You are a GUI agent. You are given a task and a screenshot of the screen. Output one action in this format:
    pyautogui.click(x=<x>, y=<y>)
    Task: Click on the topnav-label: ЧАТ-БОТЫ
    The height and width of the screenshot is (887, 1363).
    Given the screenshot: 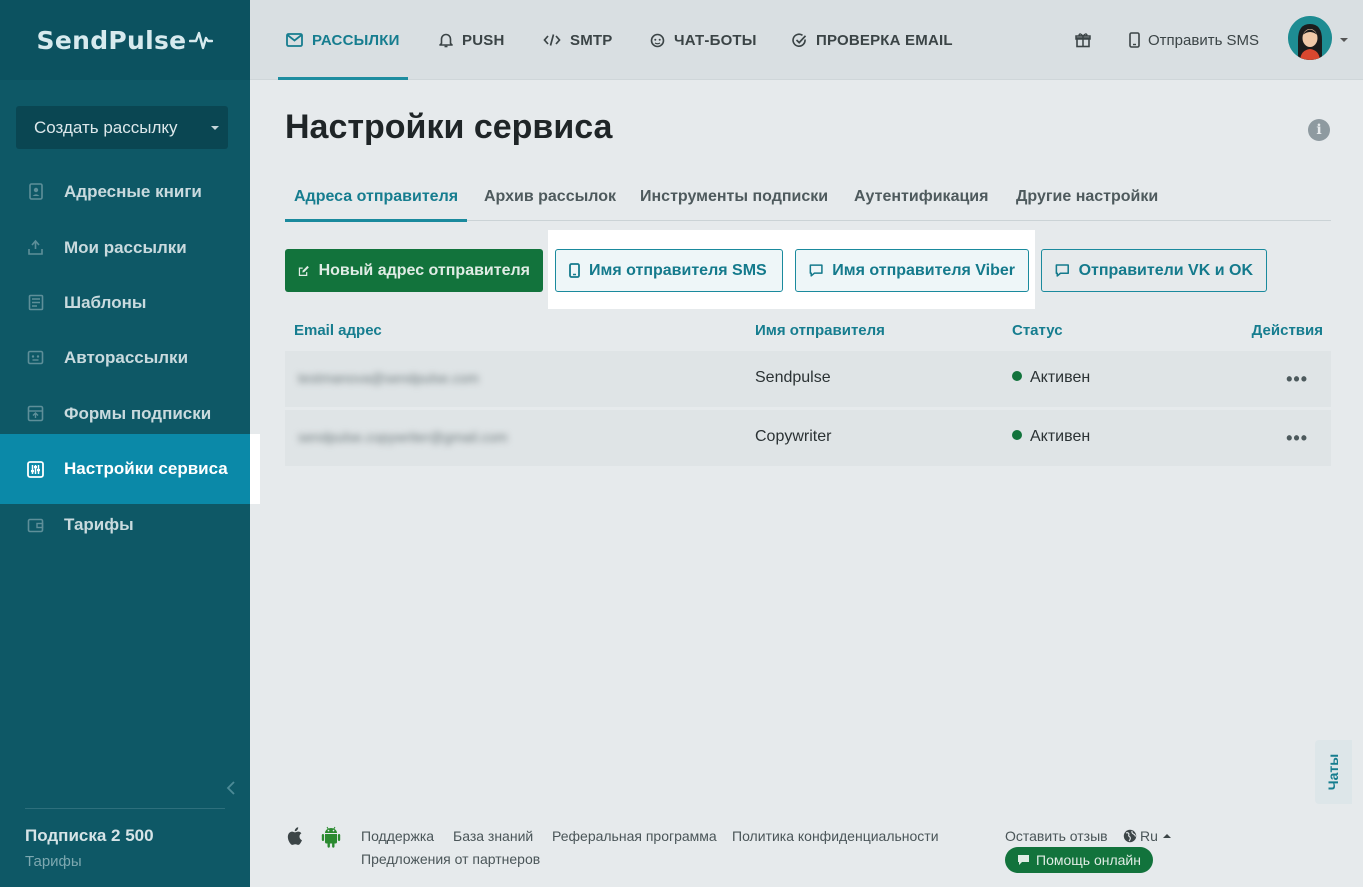 What is the action you would take?
    pyautogui.click(x=715, y=40)
    